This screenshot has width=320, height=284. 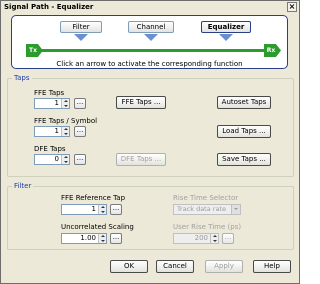 I want to click on apply-button: Apply, so click(x=224, y=266).